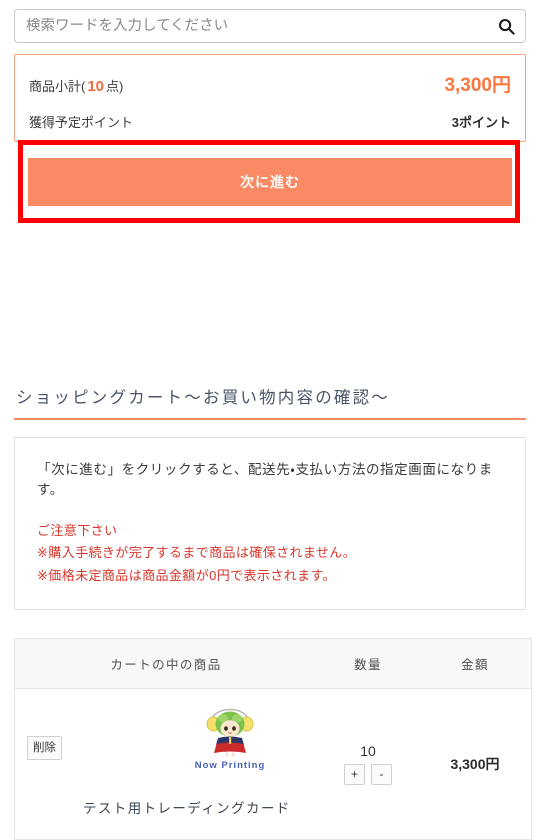 The image size is (540, 840). What do you see at coordinates (203, 398) in the screenshot?
I see `page-title: ショッピングカート〜お買い物内容の確認〜` at bounding box center [203, 398].